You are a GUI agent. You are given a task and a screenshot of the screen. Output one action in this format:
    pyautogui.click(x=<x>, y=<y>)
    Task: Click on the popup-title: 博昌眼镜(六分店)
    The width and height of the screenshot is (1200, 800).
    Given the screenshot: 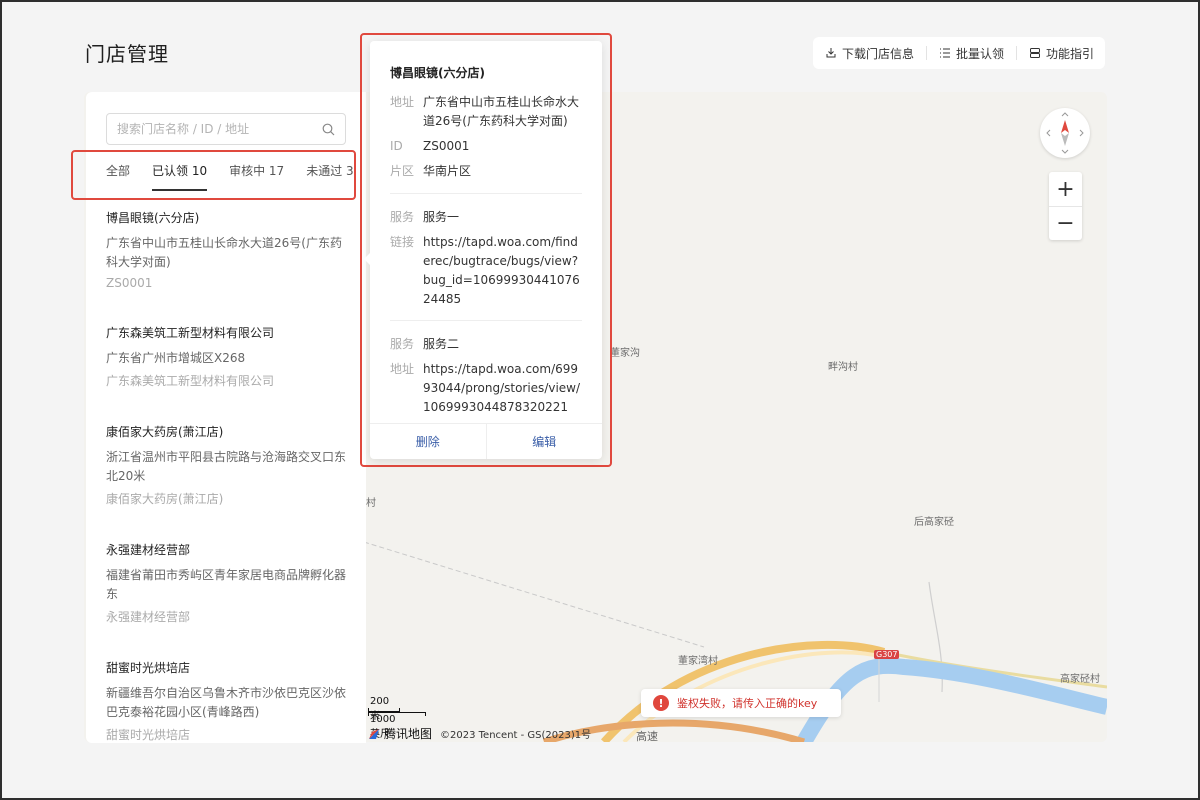 What is the action you would take?
    pyautogui.click(x=437, y=73)
    